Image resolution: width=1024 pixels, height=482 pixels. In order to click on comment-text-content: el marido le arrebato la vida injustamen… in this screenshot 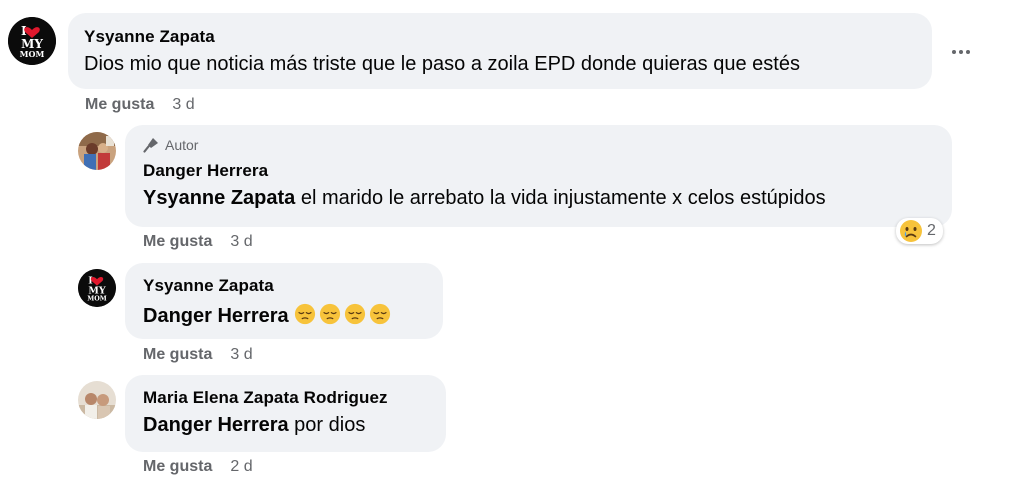, I will do `click(560, 198)`.